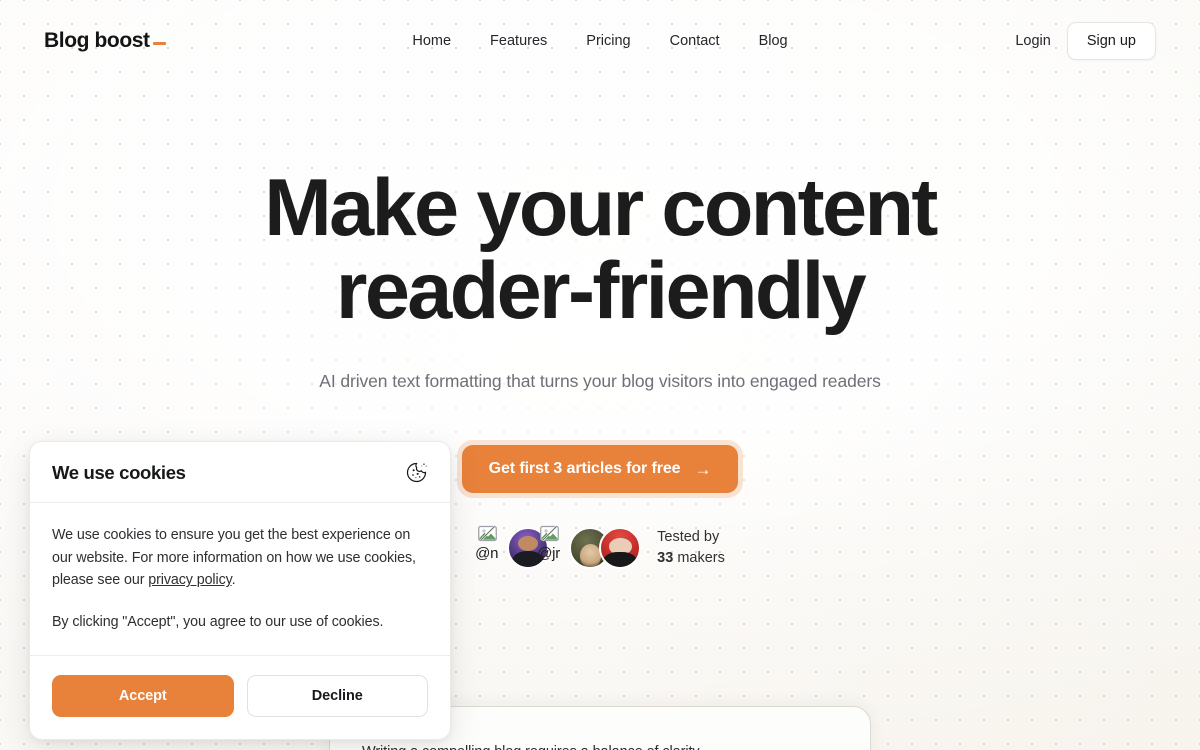  What do you see at coordinates (584, 469) in the screenshot?
I see `cta-label: Get first 3 articles for free` at bounding box center [584, 469].